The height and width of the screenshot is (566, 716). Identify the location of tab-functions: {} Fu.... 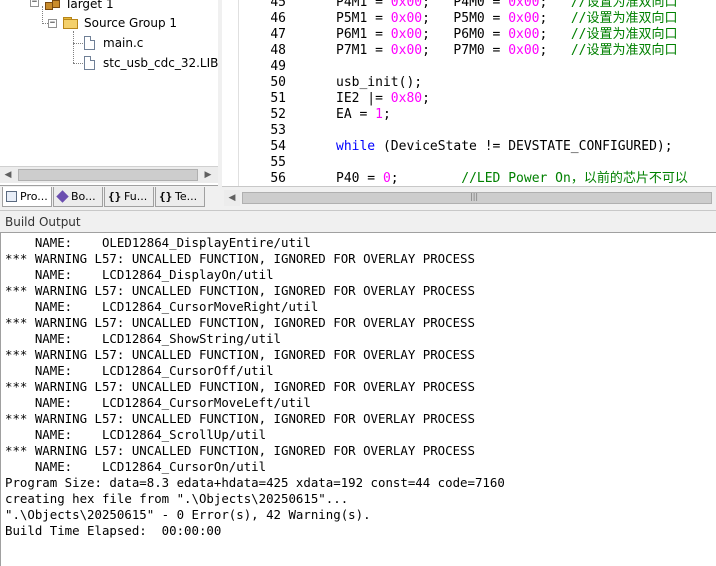
(129, 197).